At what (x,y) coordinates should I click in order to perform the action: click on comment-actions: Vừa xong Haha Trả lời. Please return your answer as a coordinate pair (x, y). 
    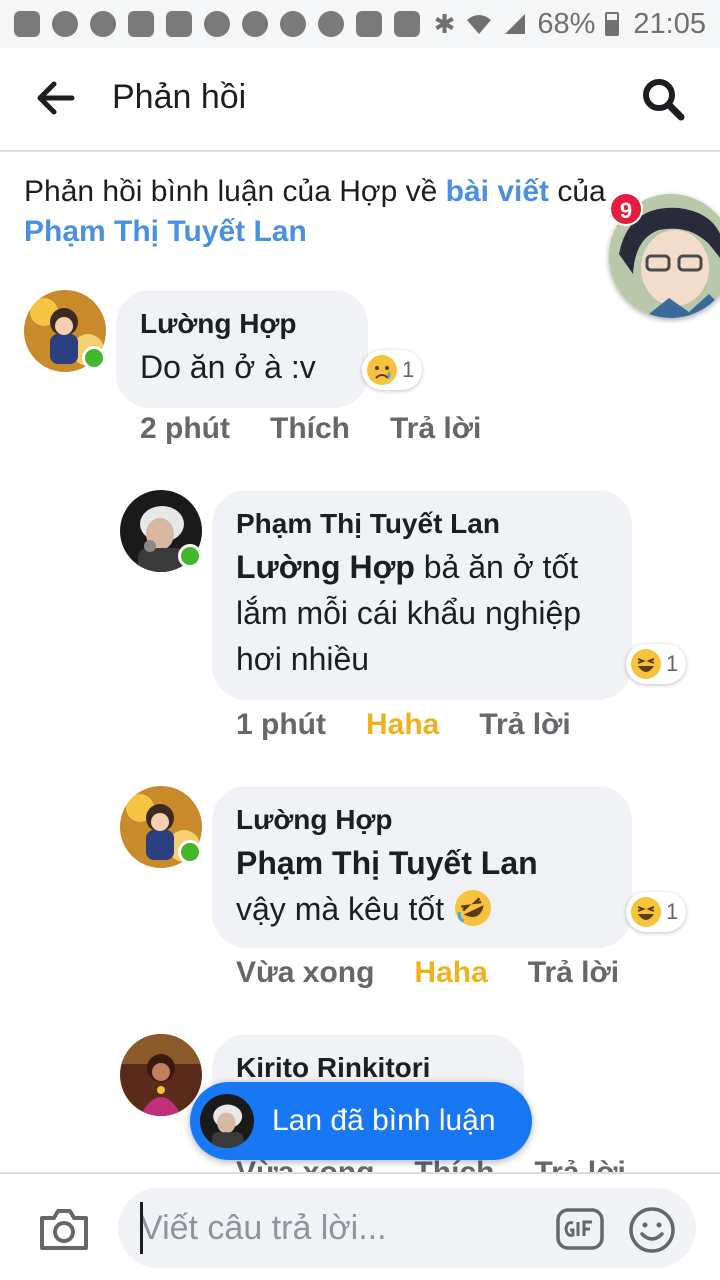
    Looking at the image, I should click on (427, 973).